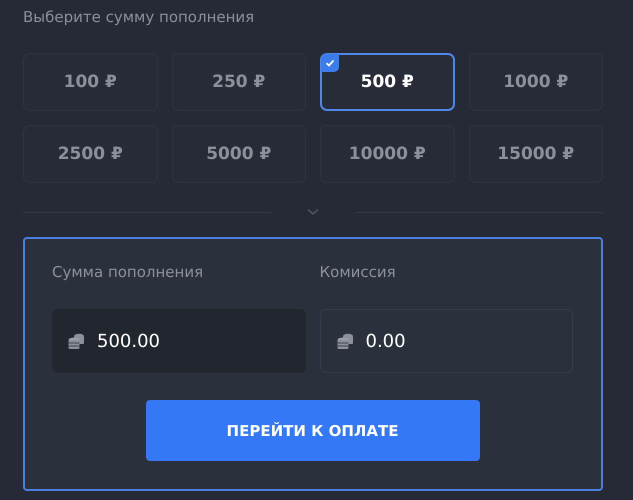 The height and width of the screenshot is (500, 633). I want to click on amount-option: 250 ₽, so click(239, 82).